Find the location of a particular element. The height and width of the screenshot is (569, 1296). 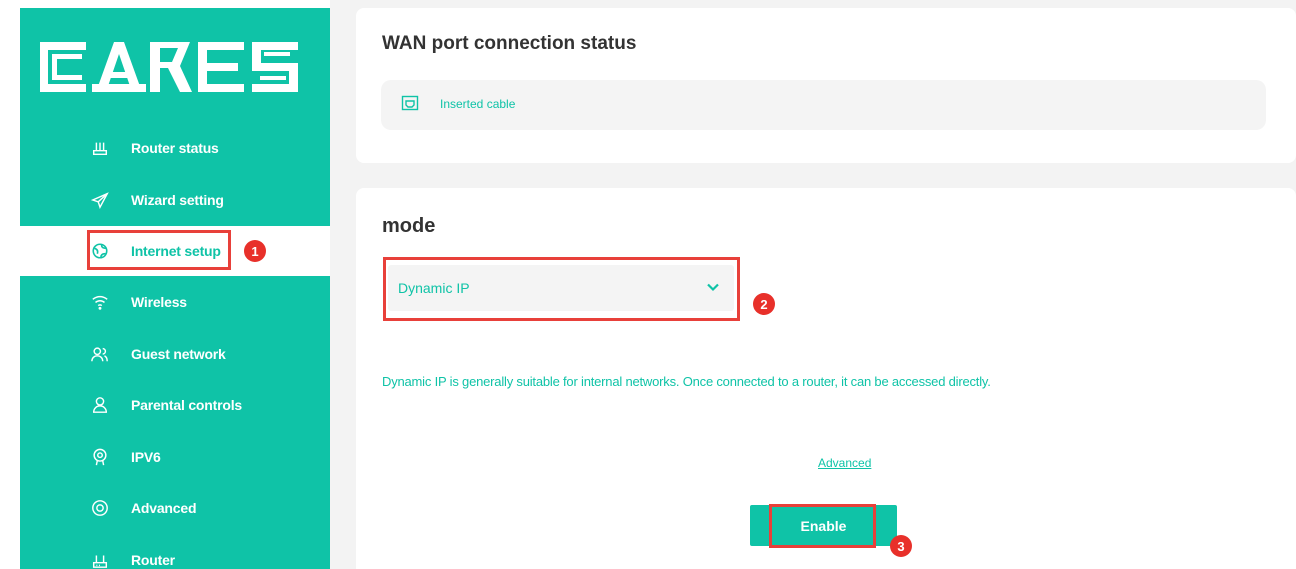

step-badge-3: 3 is located at coordinates (901, 546).